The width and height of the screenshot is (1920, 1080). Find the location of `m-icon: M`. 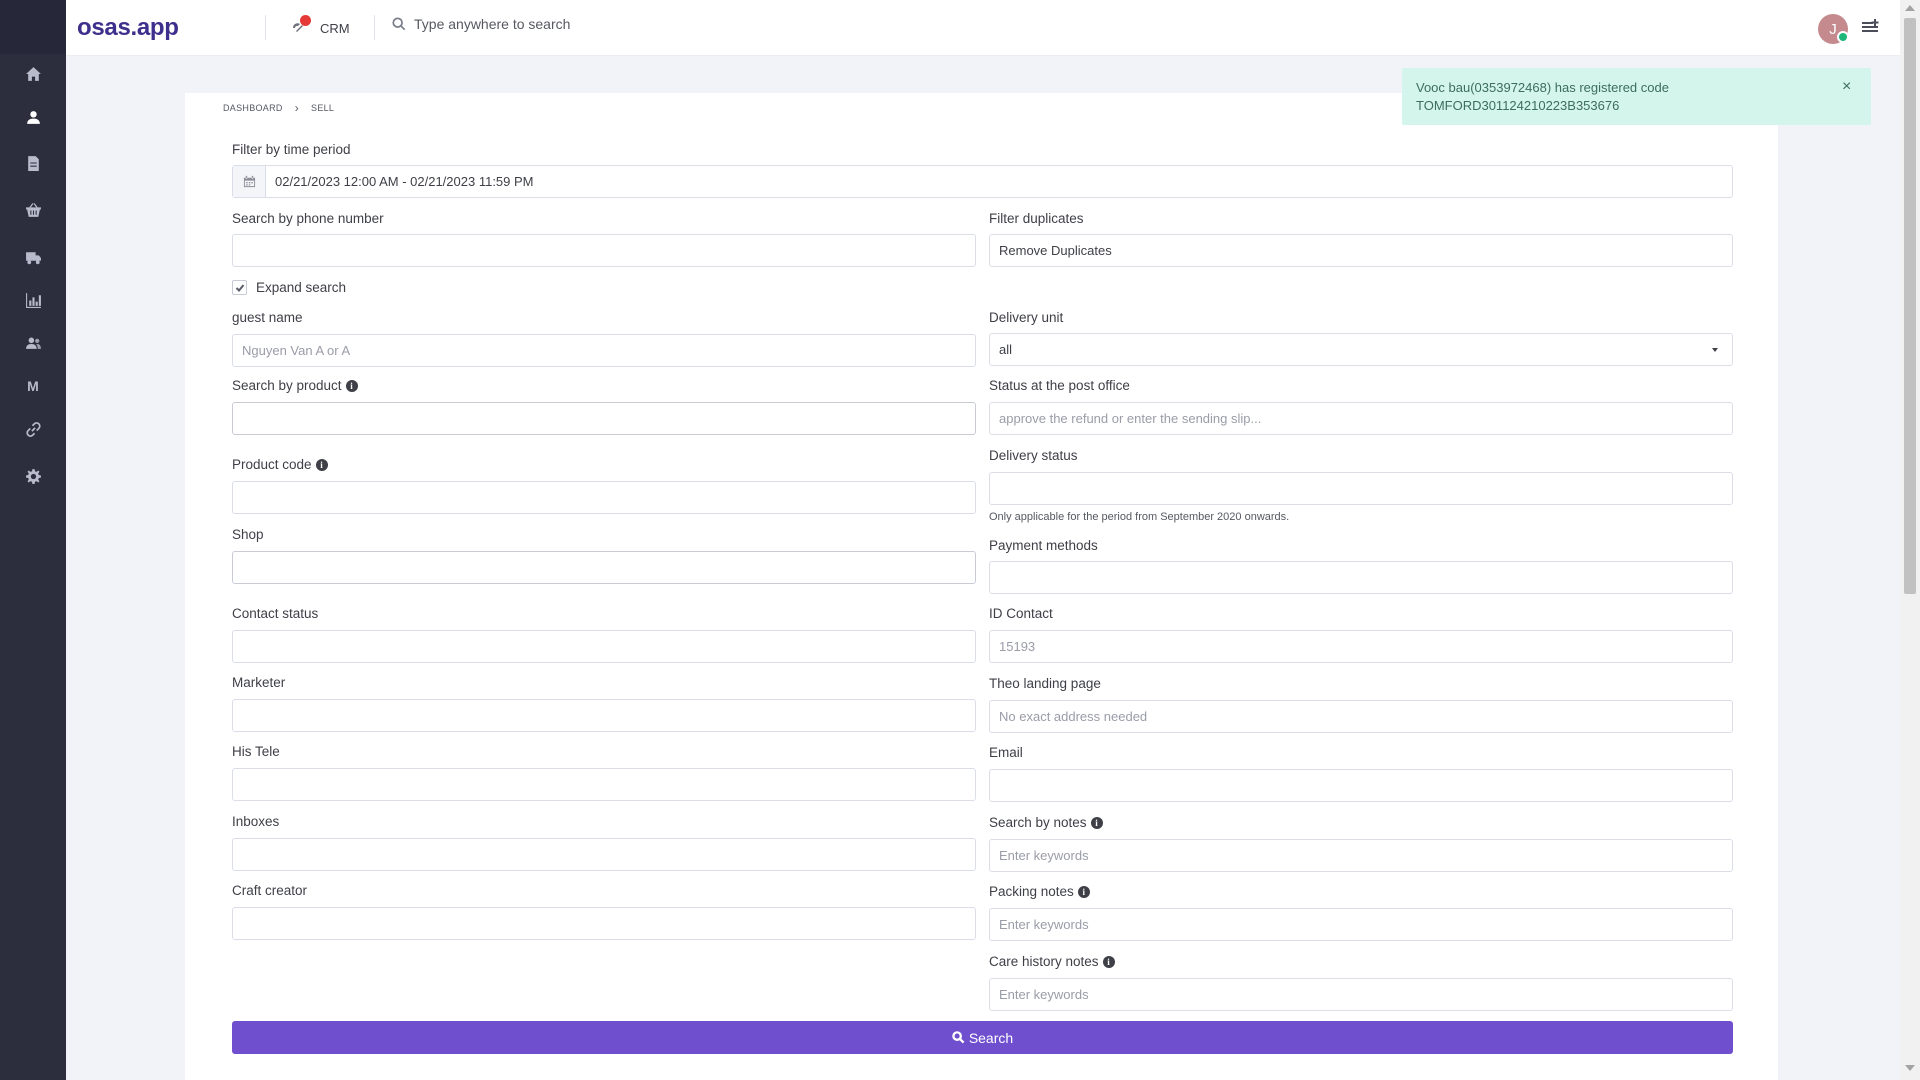

m-icon: M is located at coordinates (33, 386).